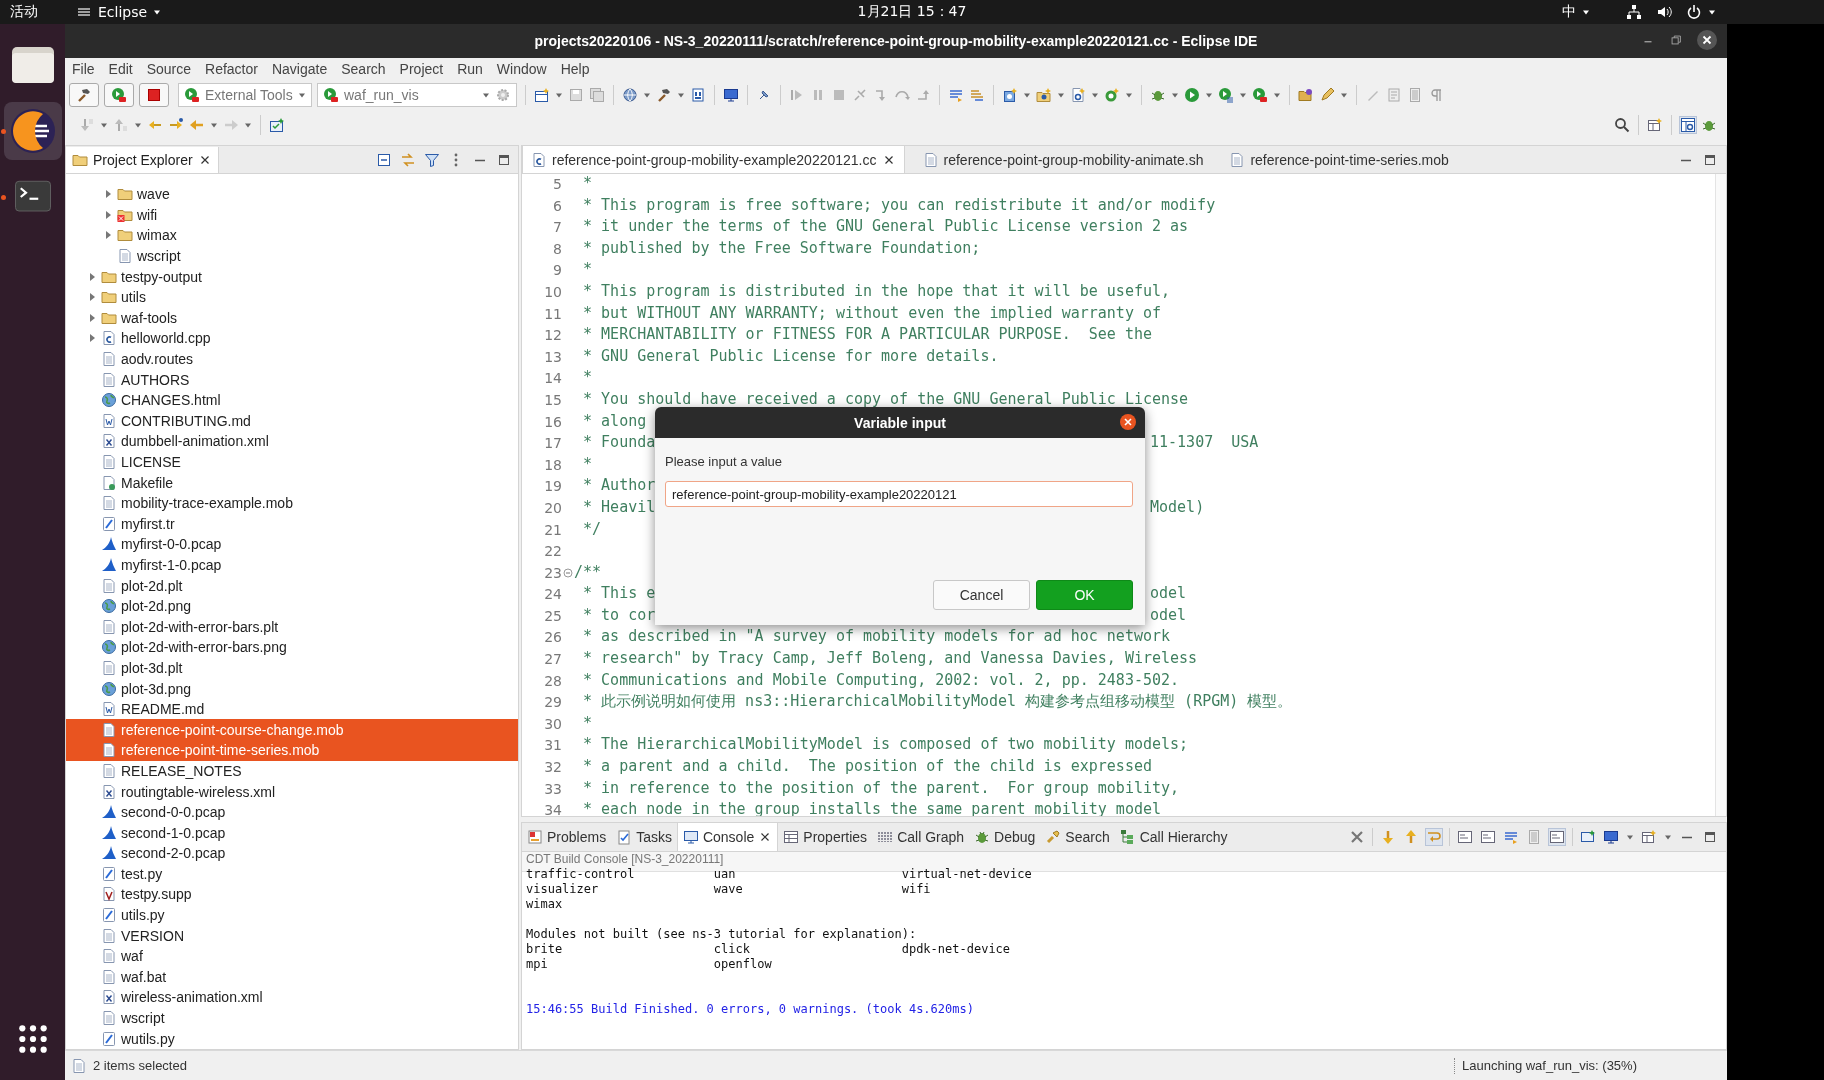 Image resolution: width=1824 pixels, height=1080 pixels. I want to click on editor-tab: reference-point-group-mobility-animate.sh, so click(1063, 159).